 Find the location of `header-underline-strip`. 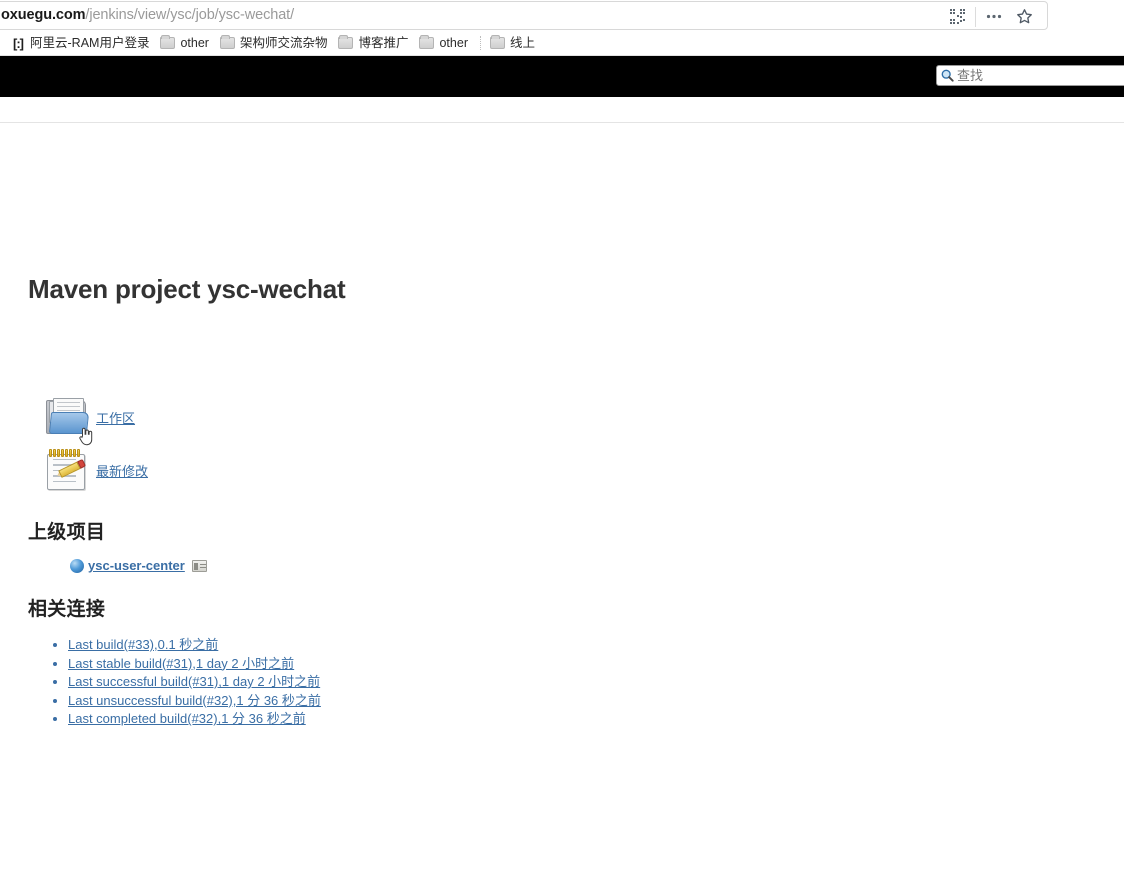

header-underline-strip is located at coordinates (562, 110).